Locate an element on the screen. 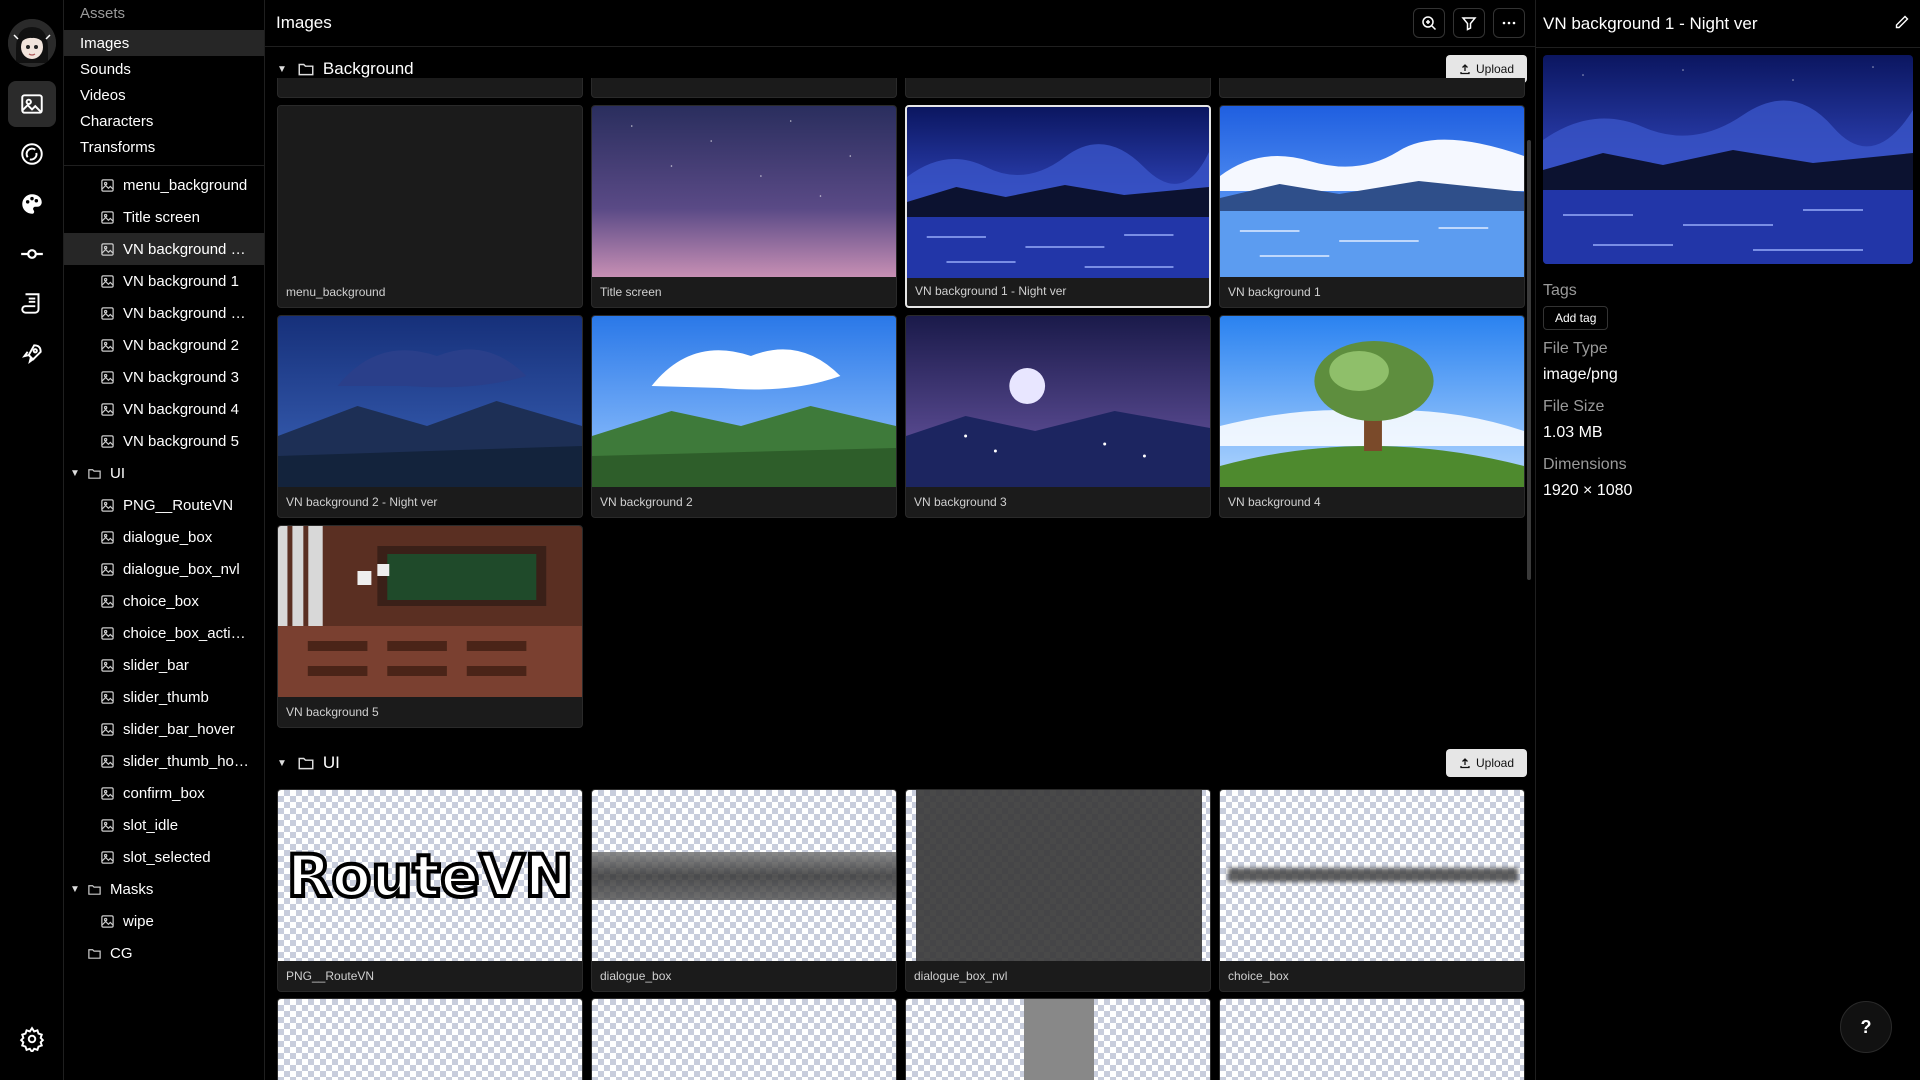  tree-folder-masks: ▼ Masks is located at coordinates (164, 889).